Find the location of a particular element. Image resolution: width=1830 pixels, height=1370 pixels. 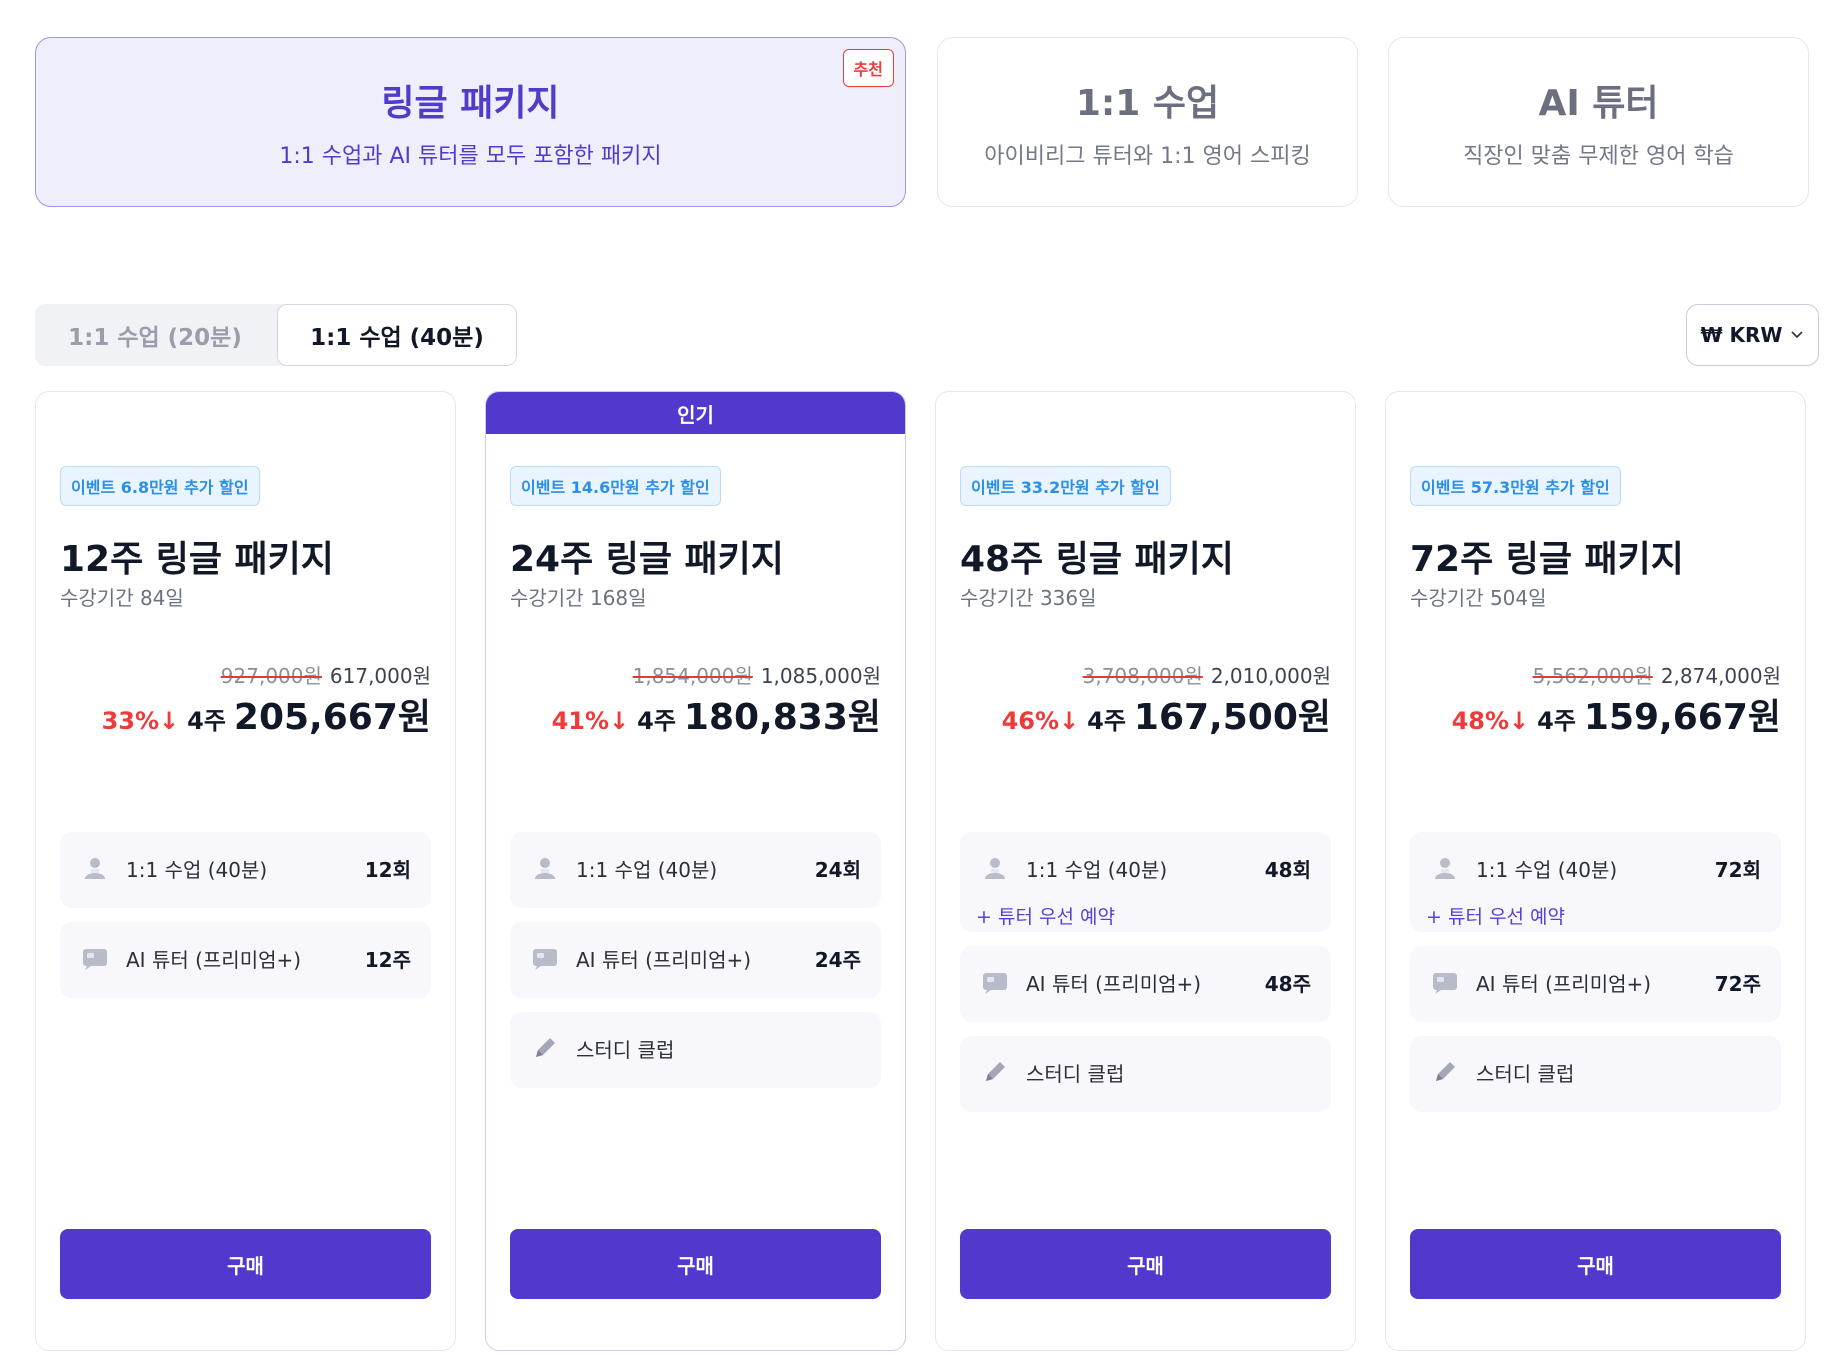

per-period-price: 48%↓ 4주 159,667원 is located at coordinates (1616, 714).